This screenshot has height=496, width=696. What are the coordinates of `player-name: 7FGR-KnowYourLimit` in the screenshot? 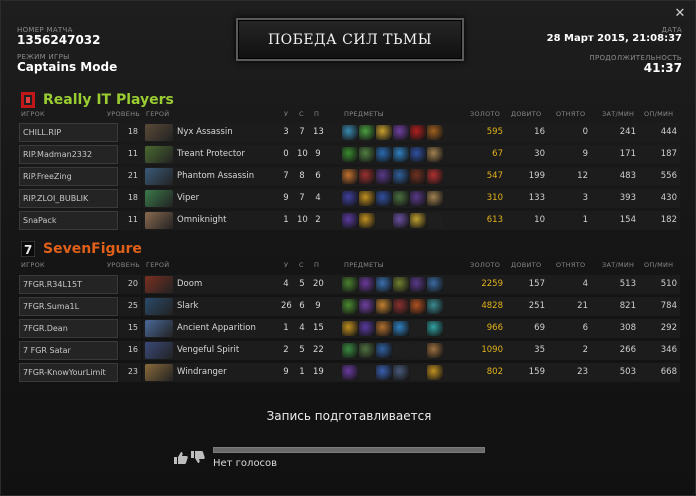 It's located at (68, 372).